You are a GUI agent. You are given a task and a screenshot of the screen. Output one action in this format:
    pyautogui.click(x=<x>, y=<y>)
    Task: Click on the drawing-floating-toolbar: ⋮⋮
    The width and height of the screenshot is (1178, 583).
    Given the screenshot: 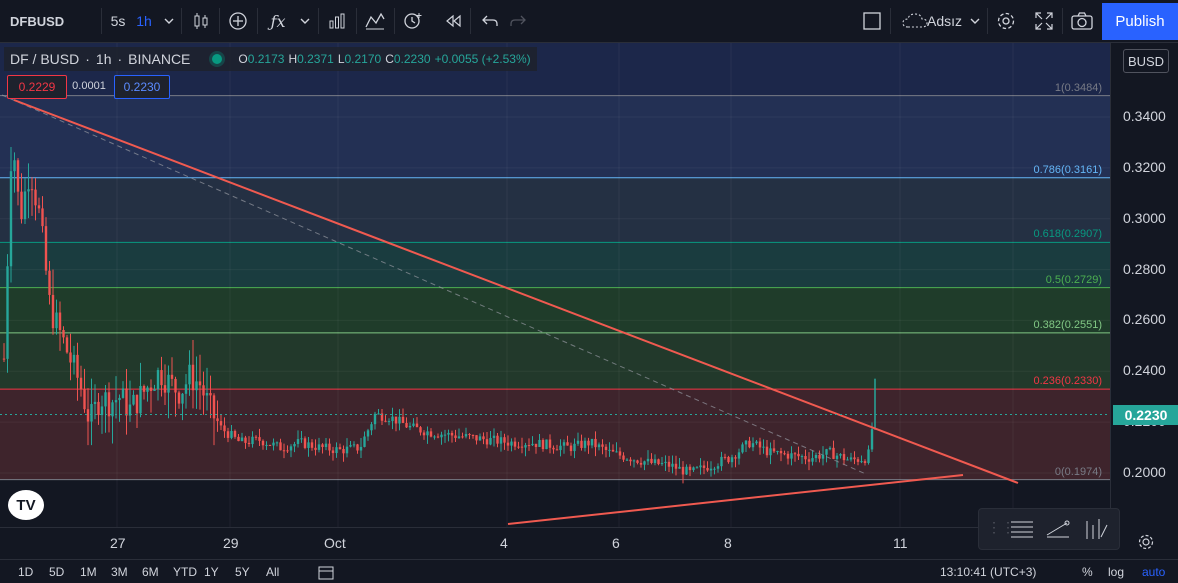 What is the action you would take?
    pyautogui.click(x=1049, y=529)
    